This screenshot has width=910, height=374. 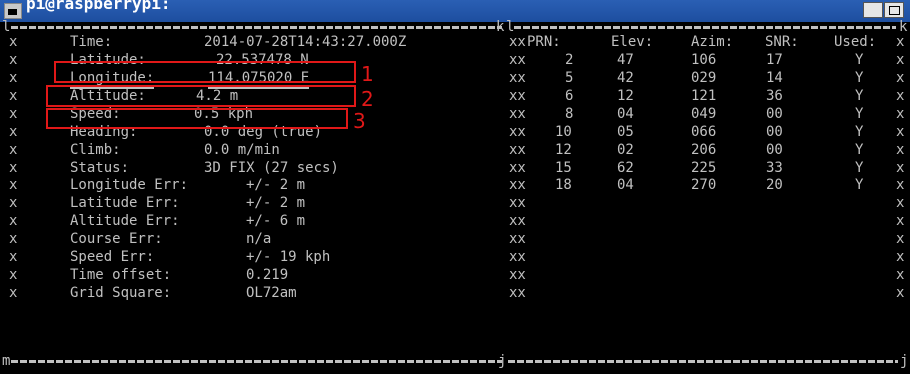 I want to click on gps-field-value: 3D FIX (27 secs), so click(x=271, y=168).